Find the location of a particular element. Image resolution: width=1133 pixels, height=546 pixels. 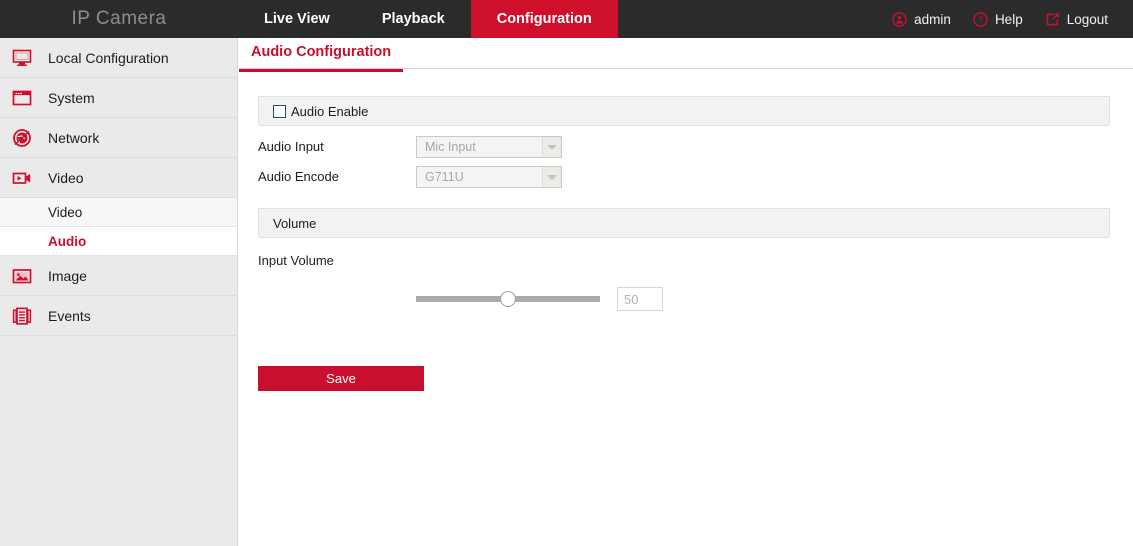

sidebar-item-video: Video is located at coordinates (118, 178).